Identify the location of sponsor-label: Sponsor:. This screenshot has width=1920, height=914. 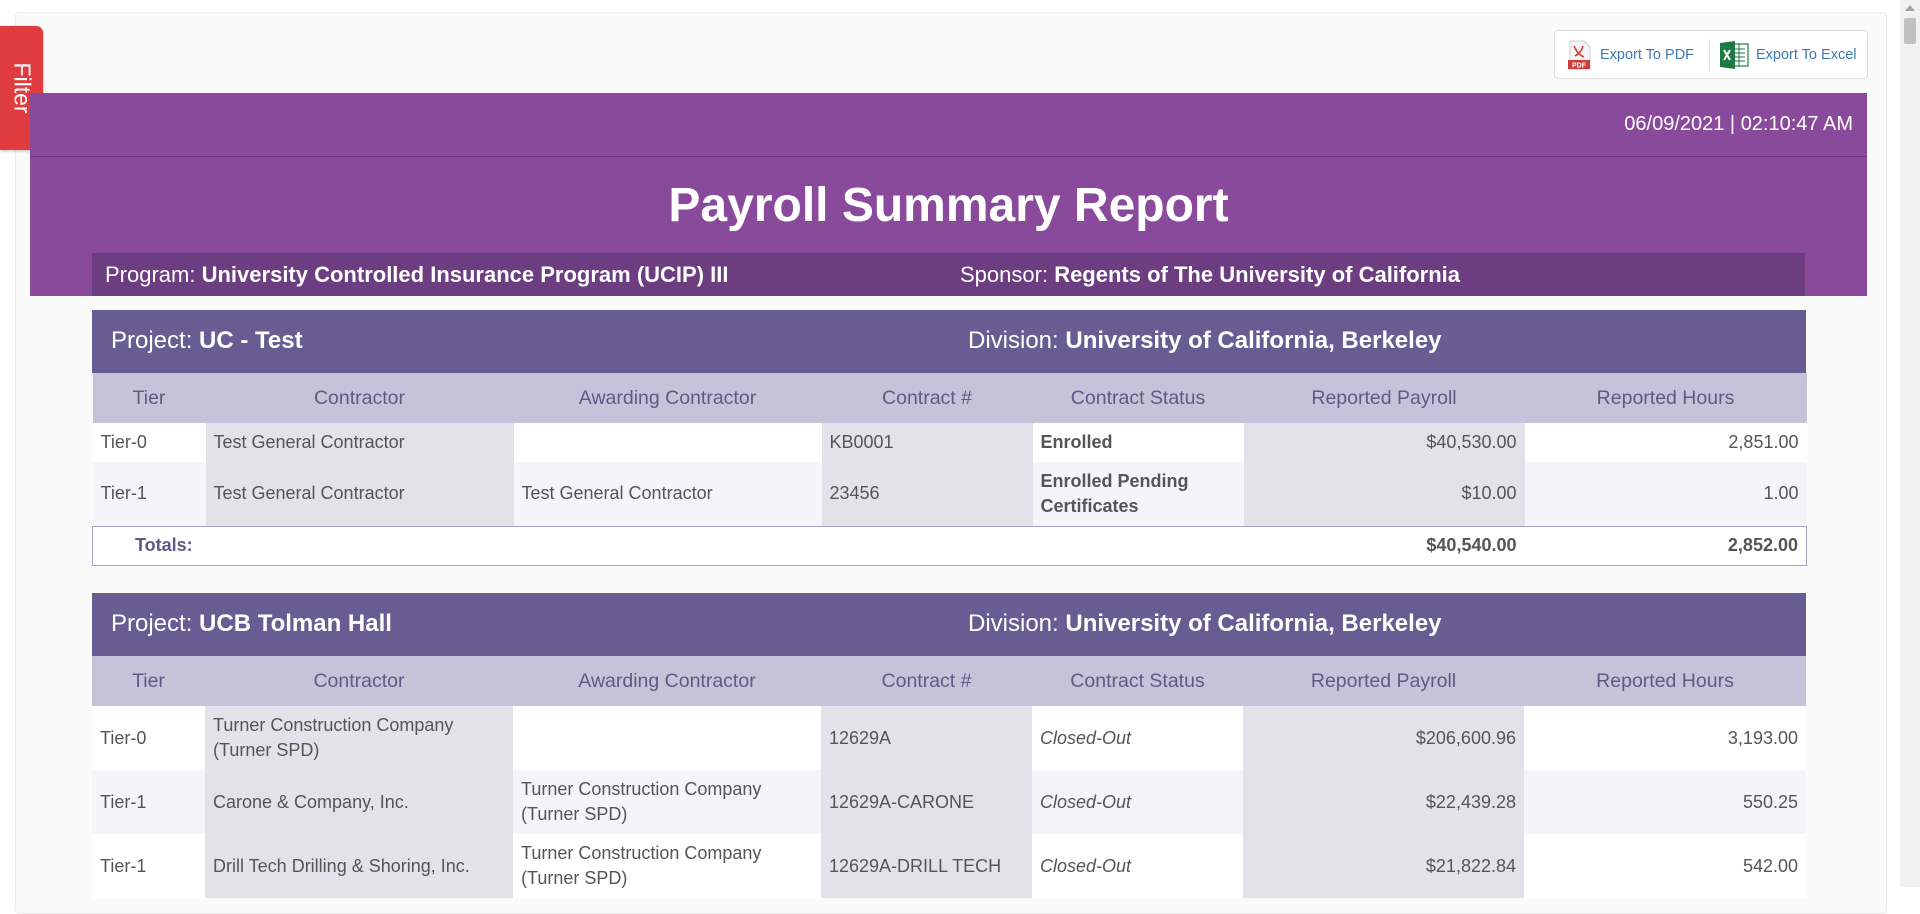
(1004, 274).